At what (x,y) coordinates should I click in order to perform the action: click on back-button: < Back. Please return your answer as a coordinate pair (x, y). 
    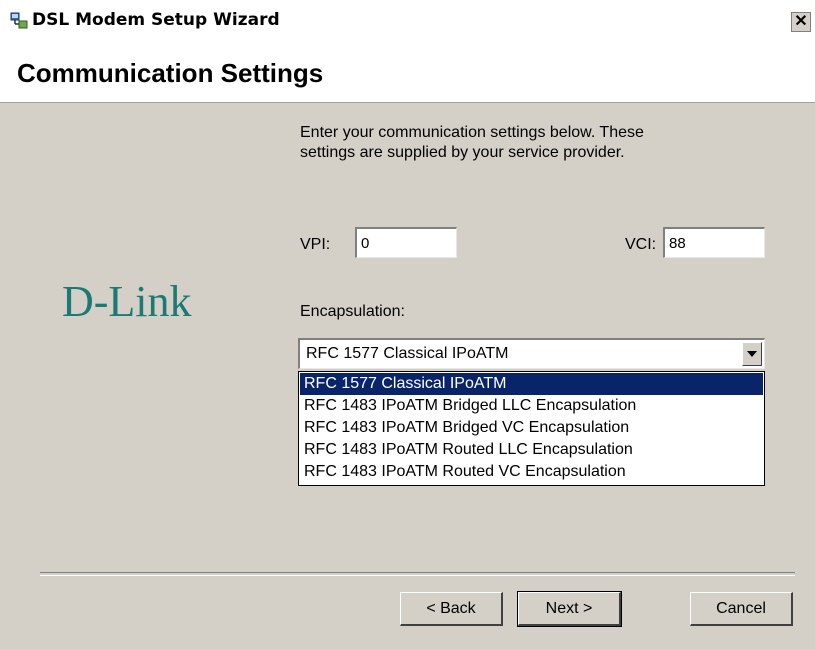
    Looking at the image, I should click on (451, 609).